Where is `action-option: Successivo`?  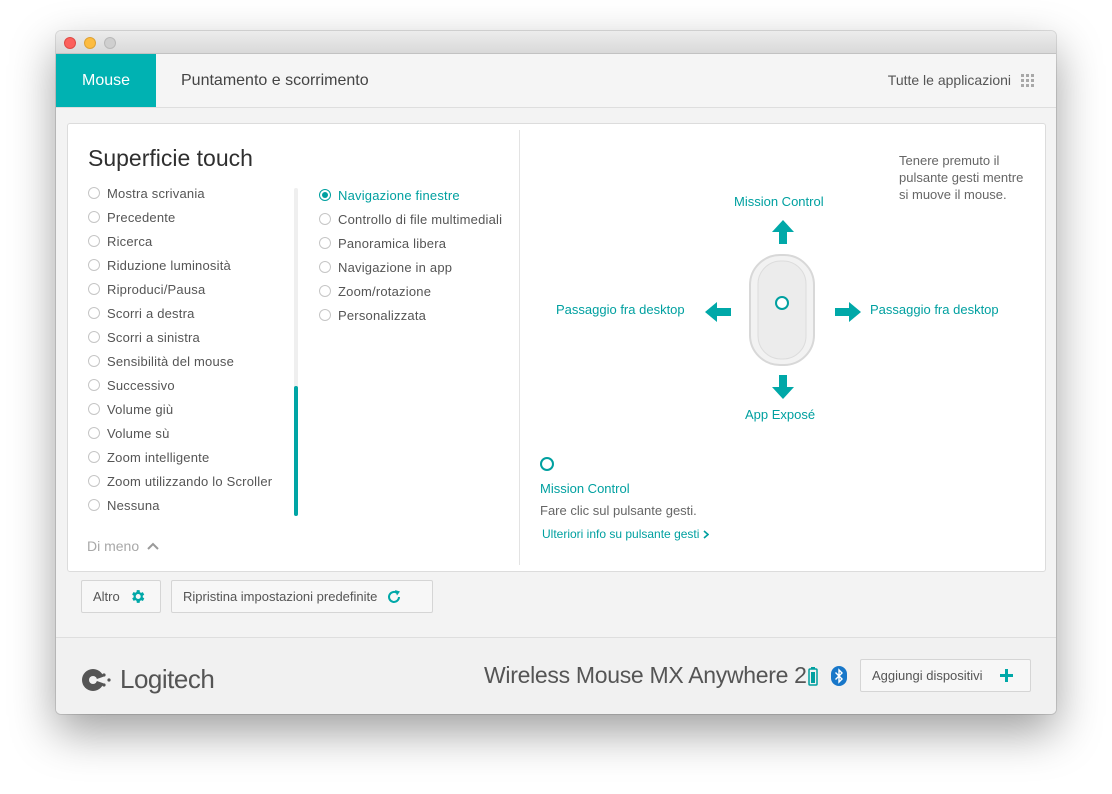 action-option: Successivo is located at coordinates (180, 385).